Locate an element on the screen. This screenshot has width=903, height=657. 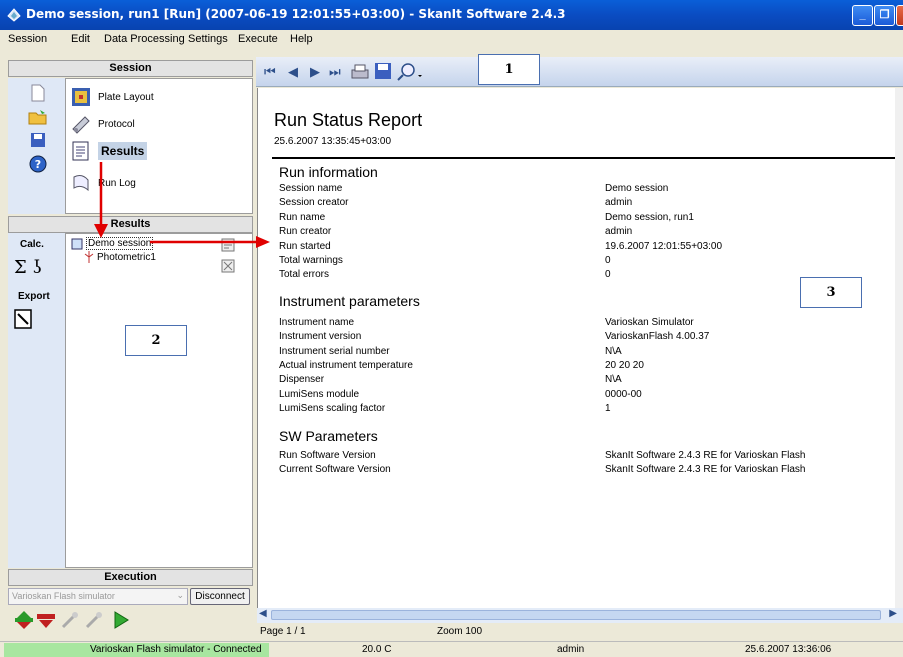
nav-results: Results is located at coordinates (109, 151).